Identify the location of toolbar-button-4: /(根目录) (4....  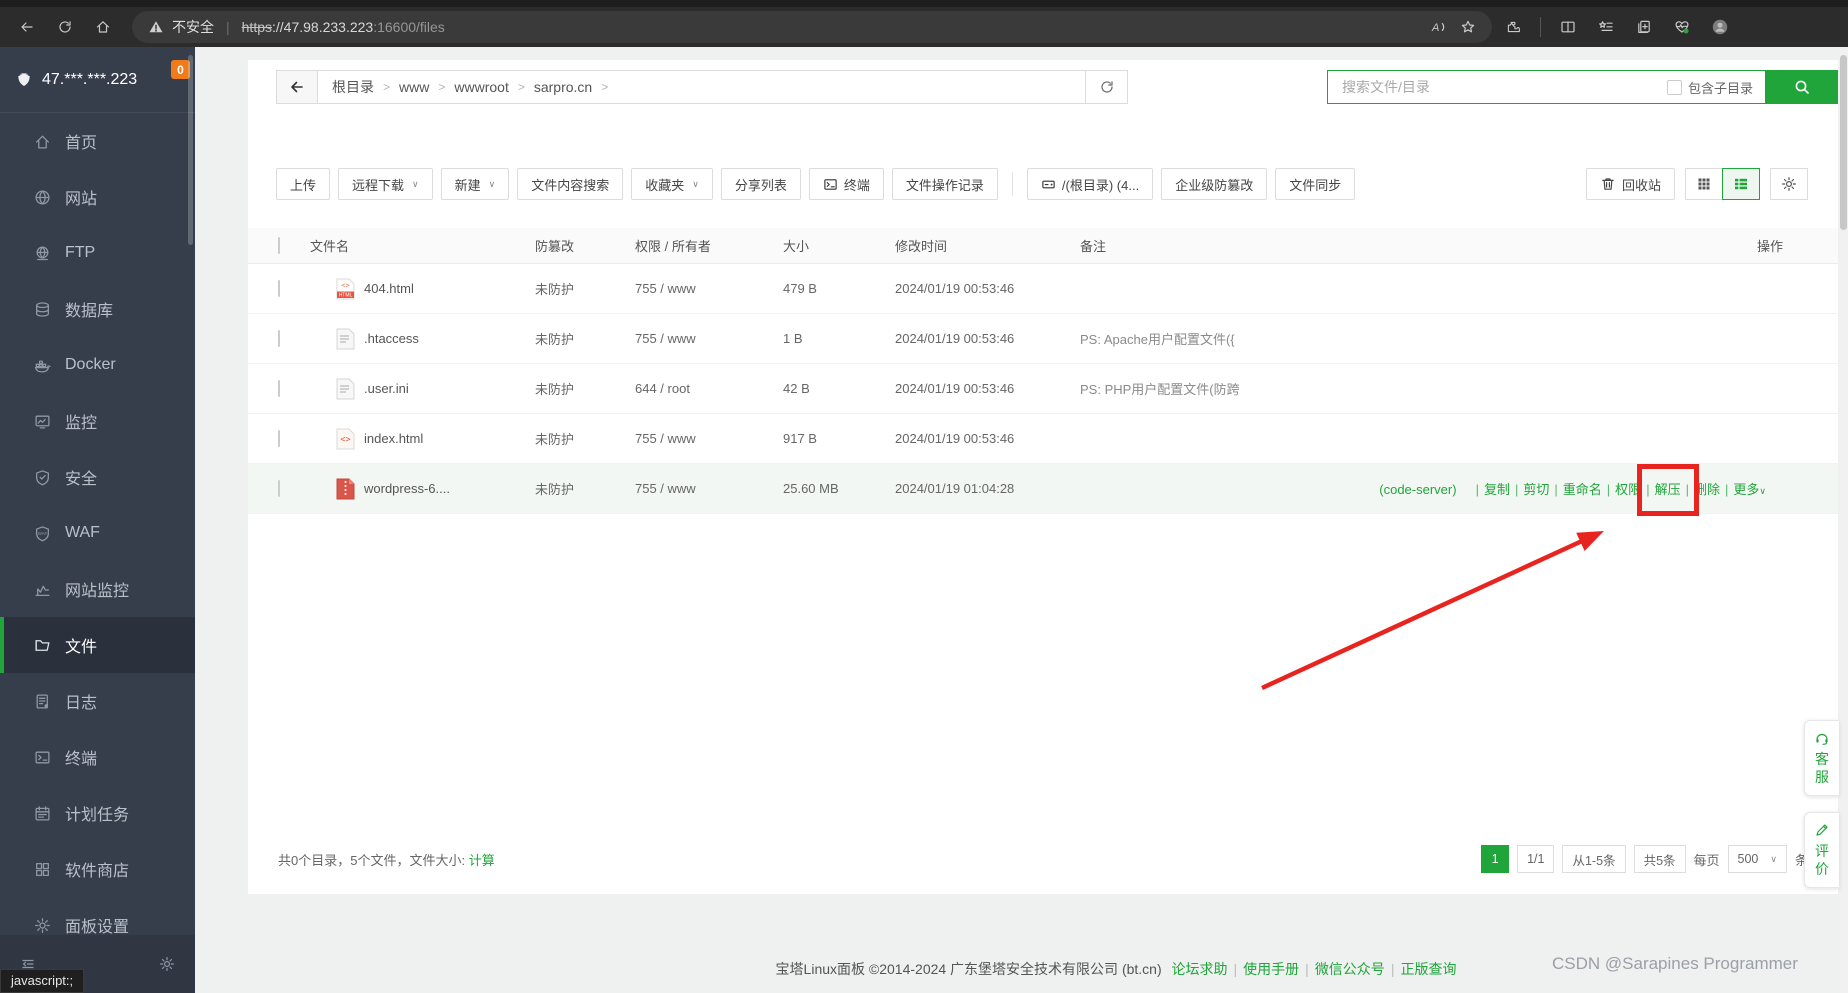
(1090, 184).